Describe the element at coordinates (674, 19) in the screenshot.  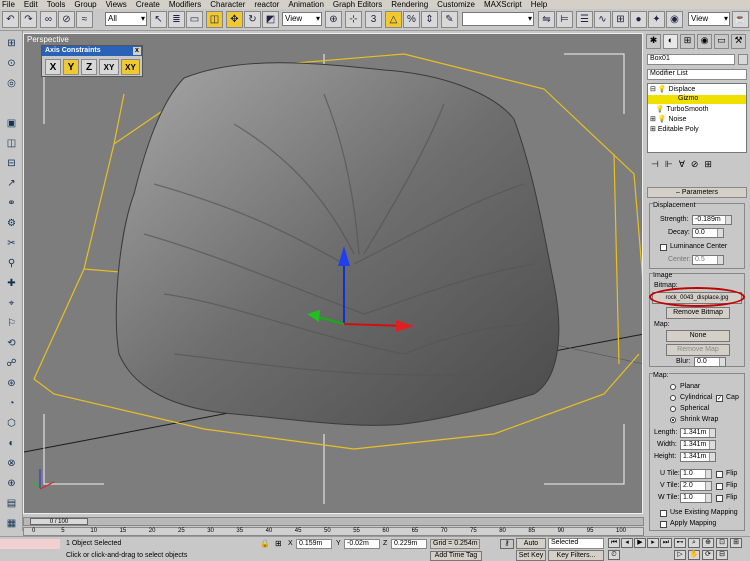
I see `quick-render-icon: ◉` at that location.